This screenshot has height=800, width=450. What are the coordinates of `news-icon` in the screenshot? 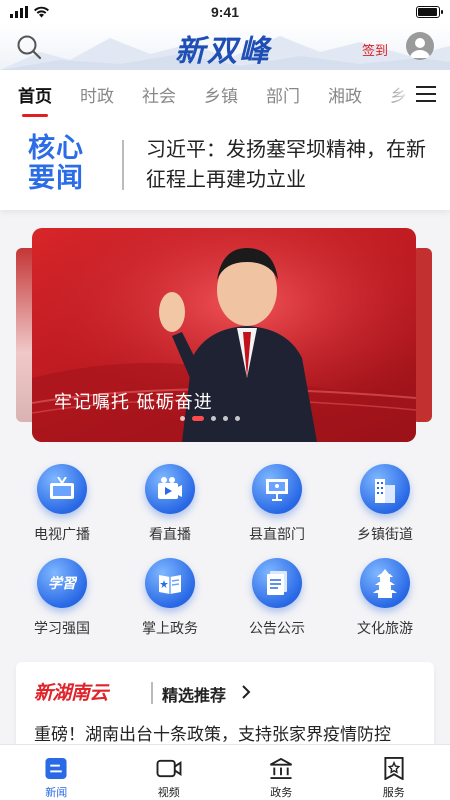 It's located at (56, 768).